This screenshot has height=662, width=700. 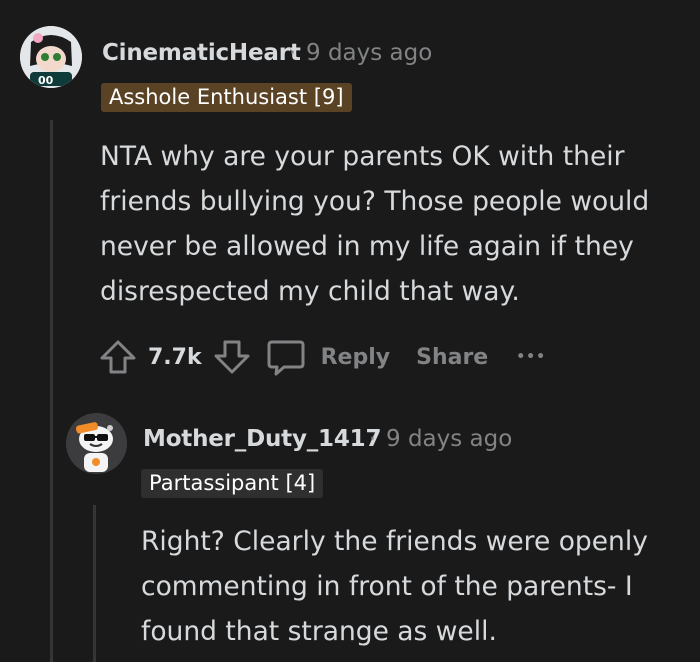 I want to click on upvote-button, so click(x=118, y=357).